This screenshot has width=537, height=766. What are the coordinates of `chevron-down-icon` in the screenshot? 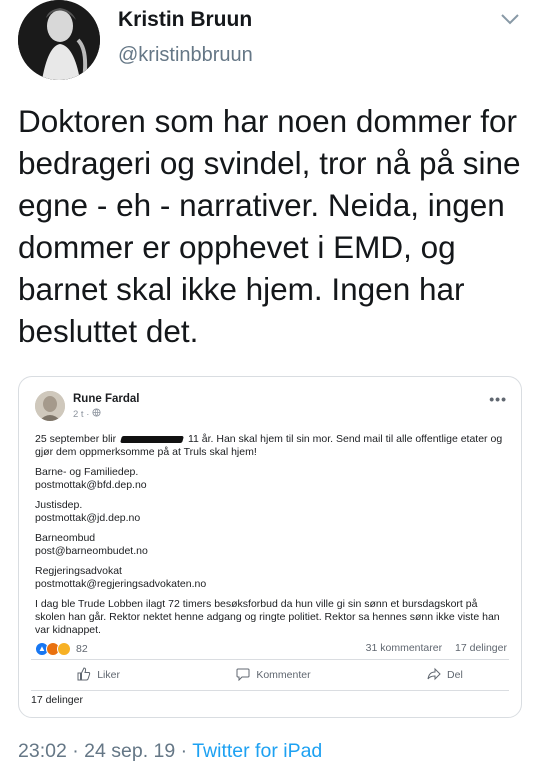 It's located at (510, 19).